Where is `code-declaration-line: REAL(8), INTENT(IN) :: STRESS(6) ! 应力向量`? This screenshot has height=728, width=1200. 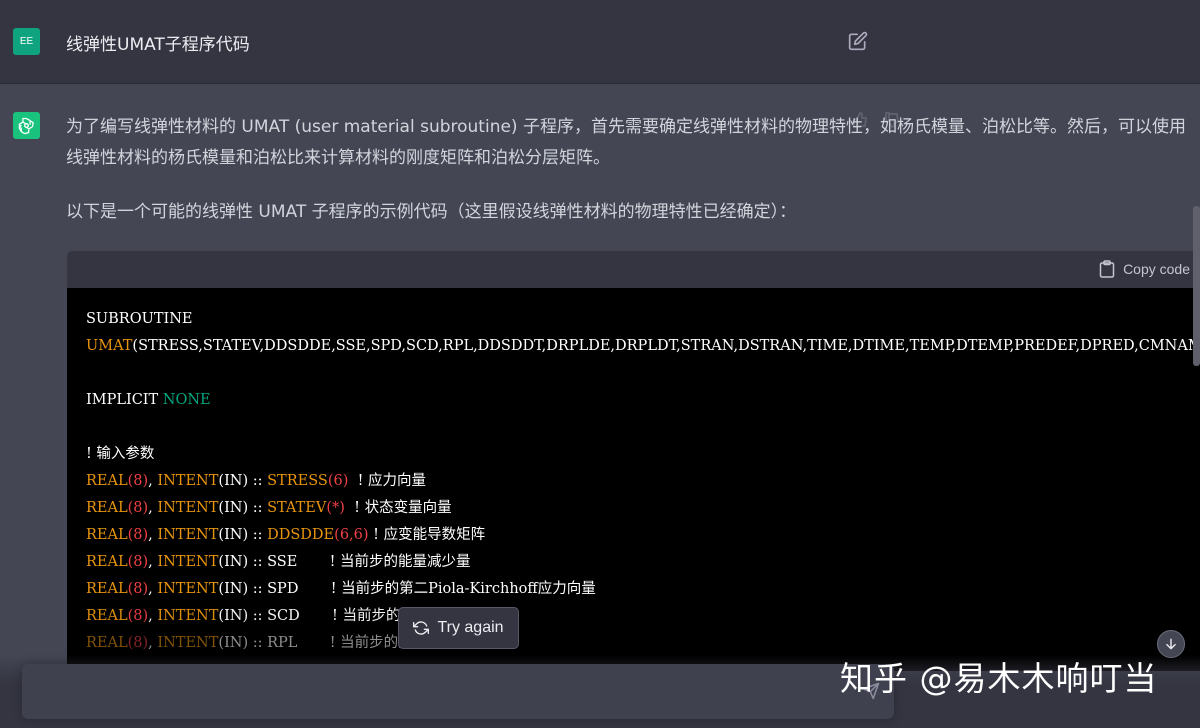 code-declaration-line: REAL(8), INTENT(IN) :: STRESS(6) ! 应力向量 is located at coordinates (256, 481).